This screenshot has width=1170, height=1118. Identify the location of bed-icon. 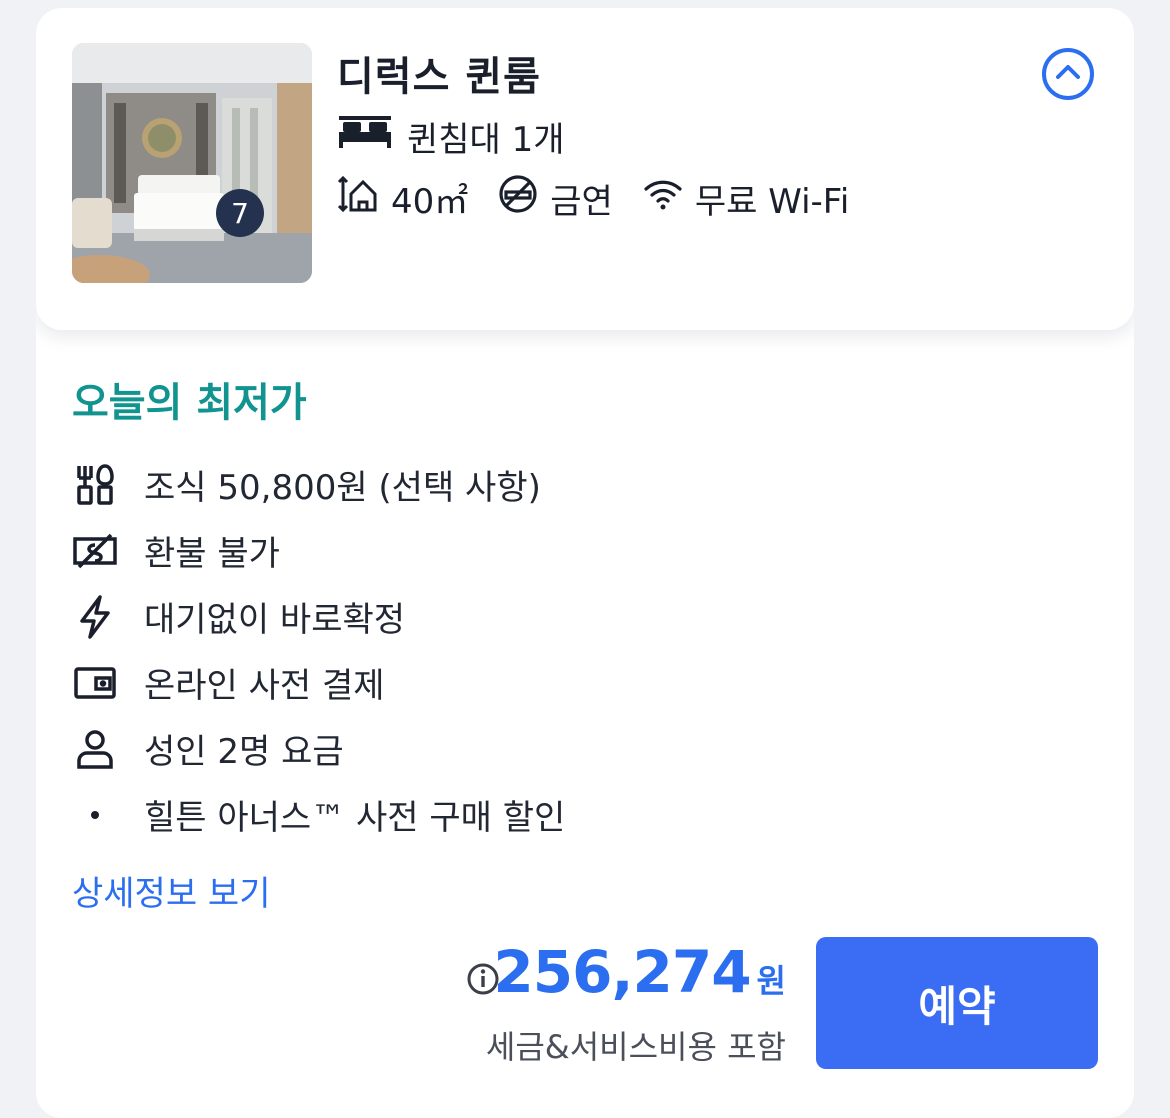
(365, 136).